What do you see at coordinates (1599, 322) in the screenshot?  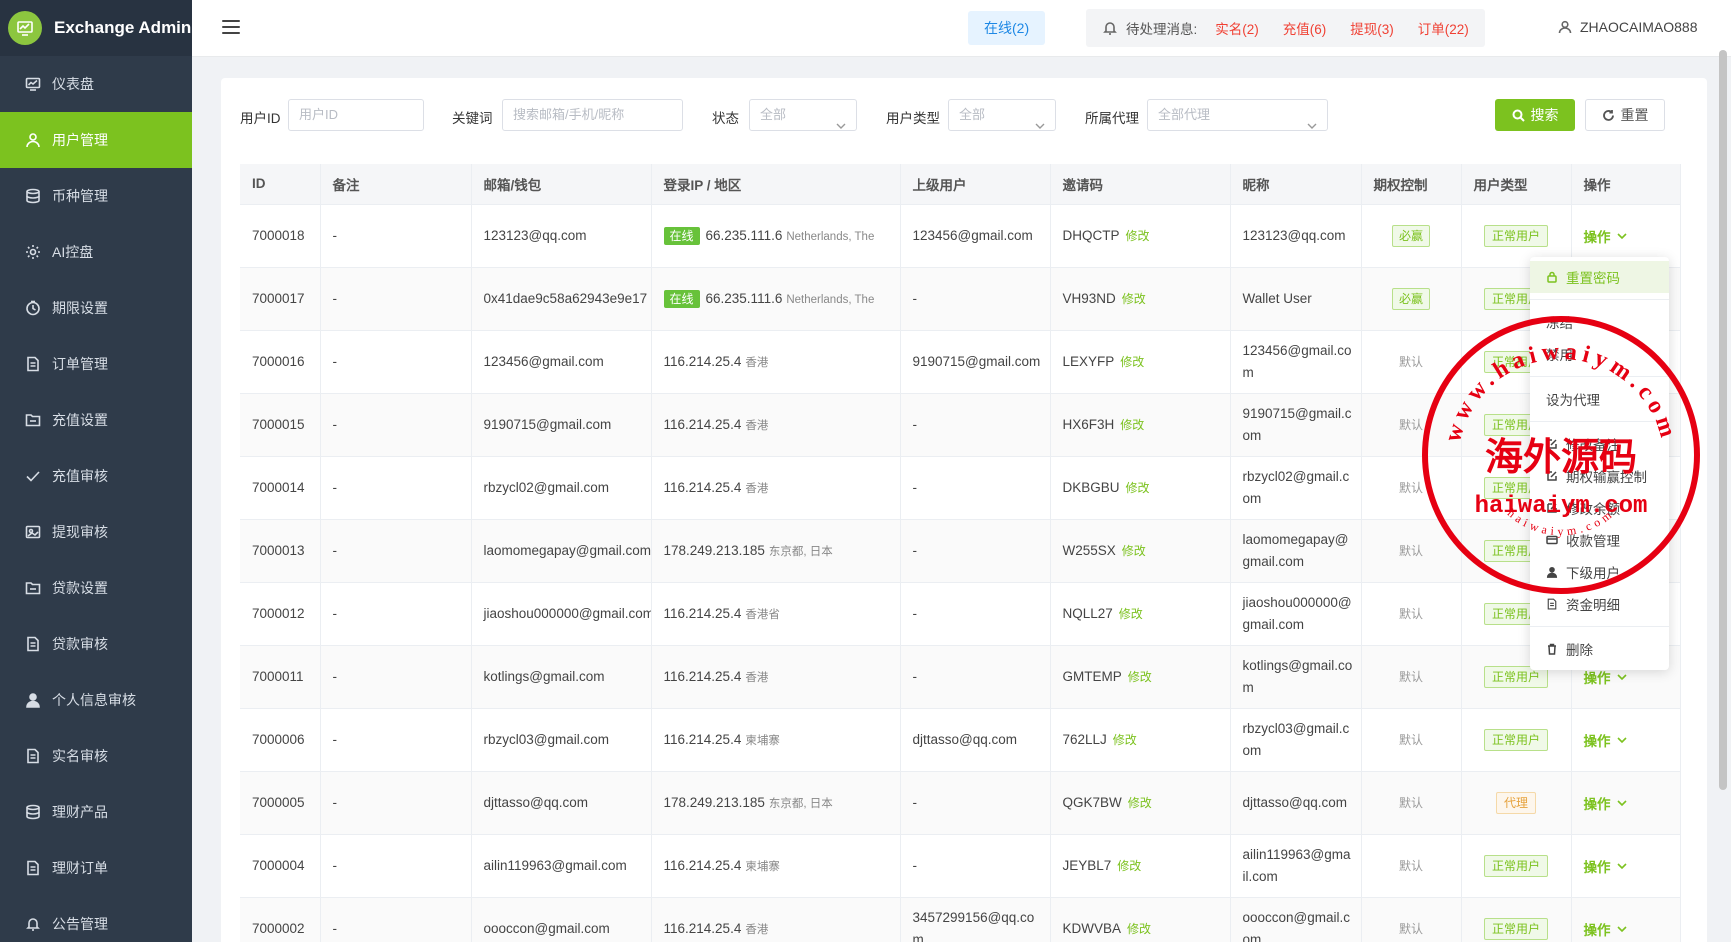 I see `dropdown-item-1: 冻结` at bounding box center [1599, 322].